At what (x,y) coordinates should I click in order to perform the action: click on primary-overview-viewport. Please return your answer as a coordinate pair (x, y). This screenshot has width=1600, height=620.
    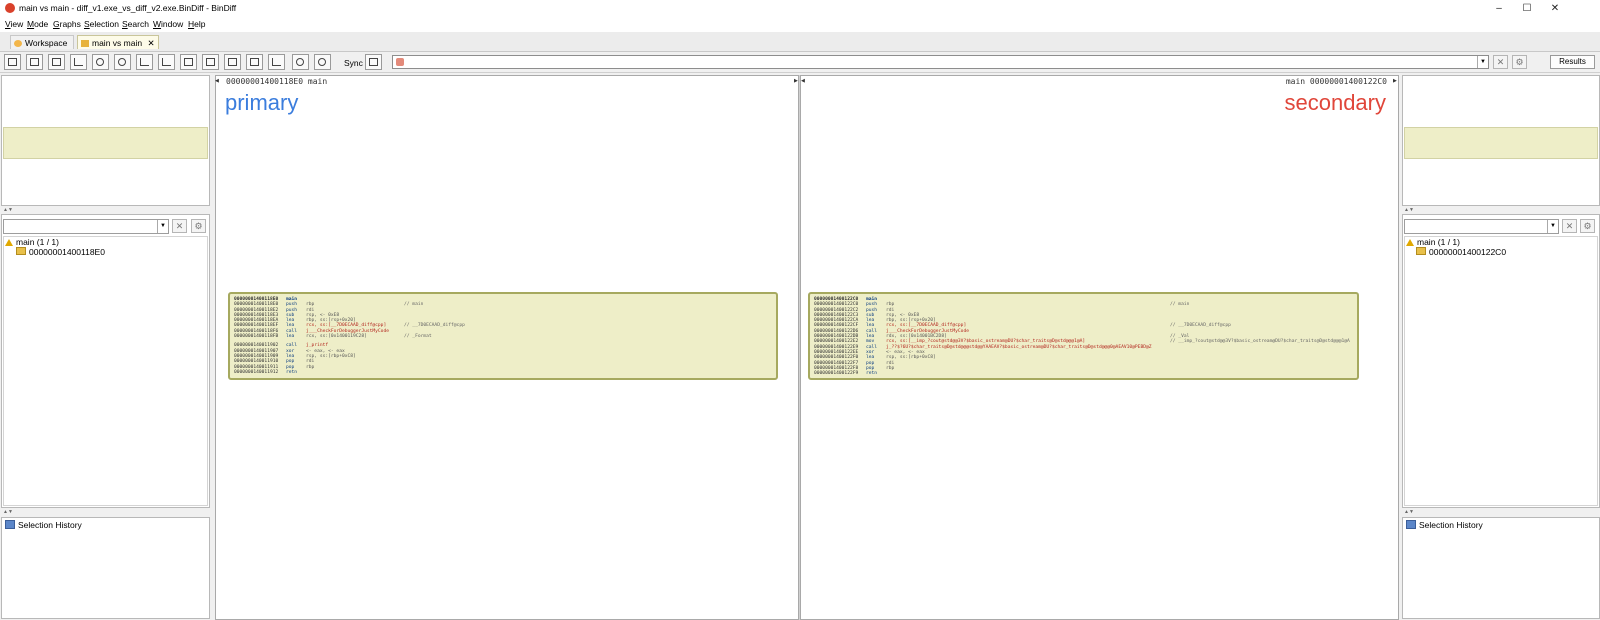
    Looking at the image, I should click on (105, 143).